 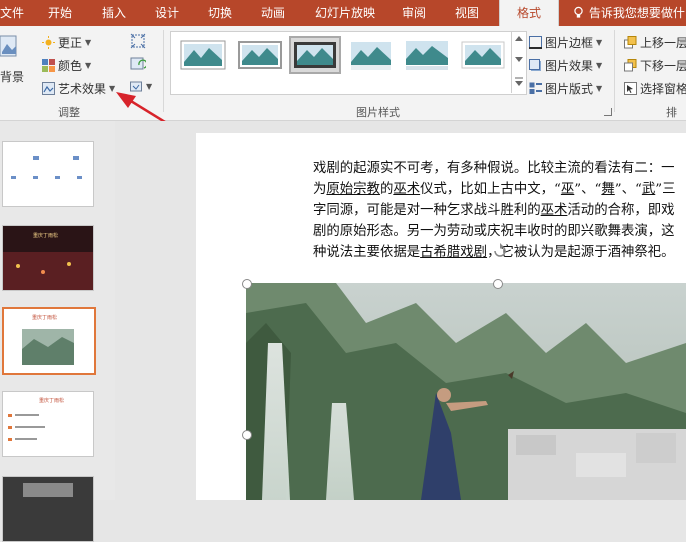 I want to click on sun-icon, so click(x=48, y=42).